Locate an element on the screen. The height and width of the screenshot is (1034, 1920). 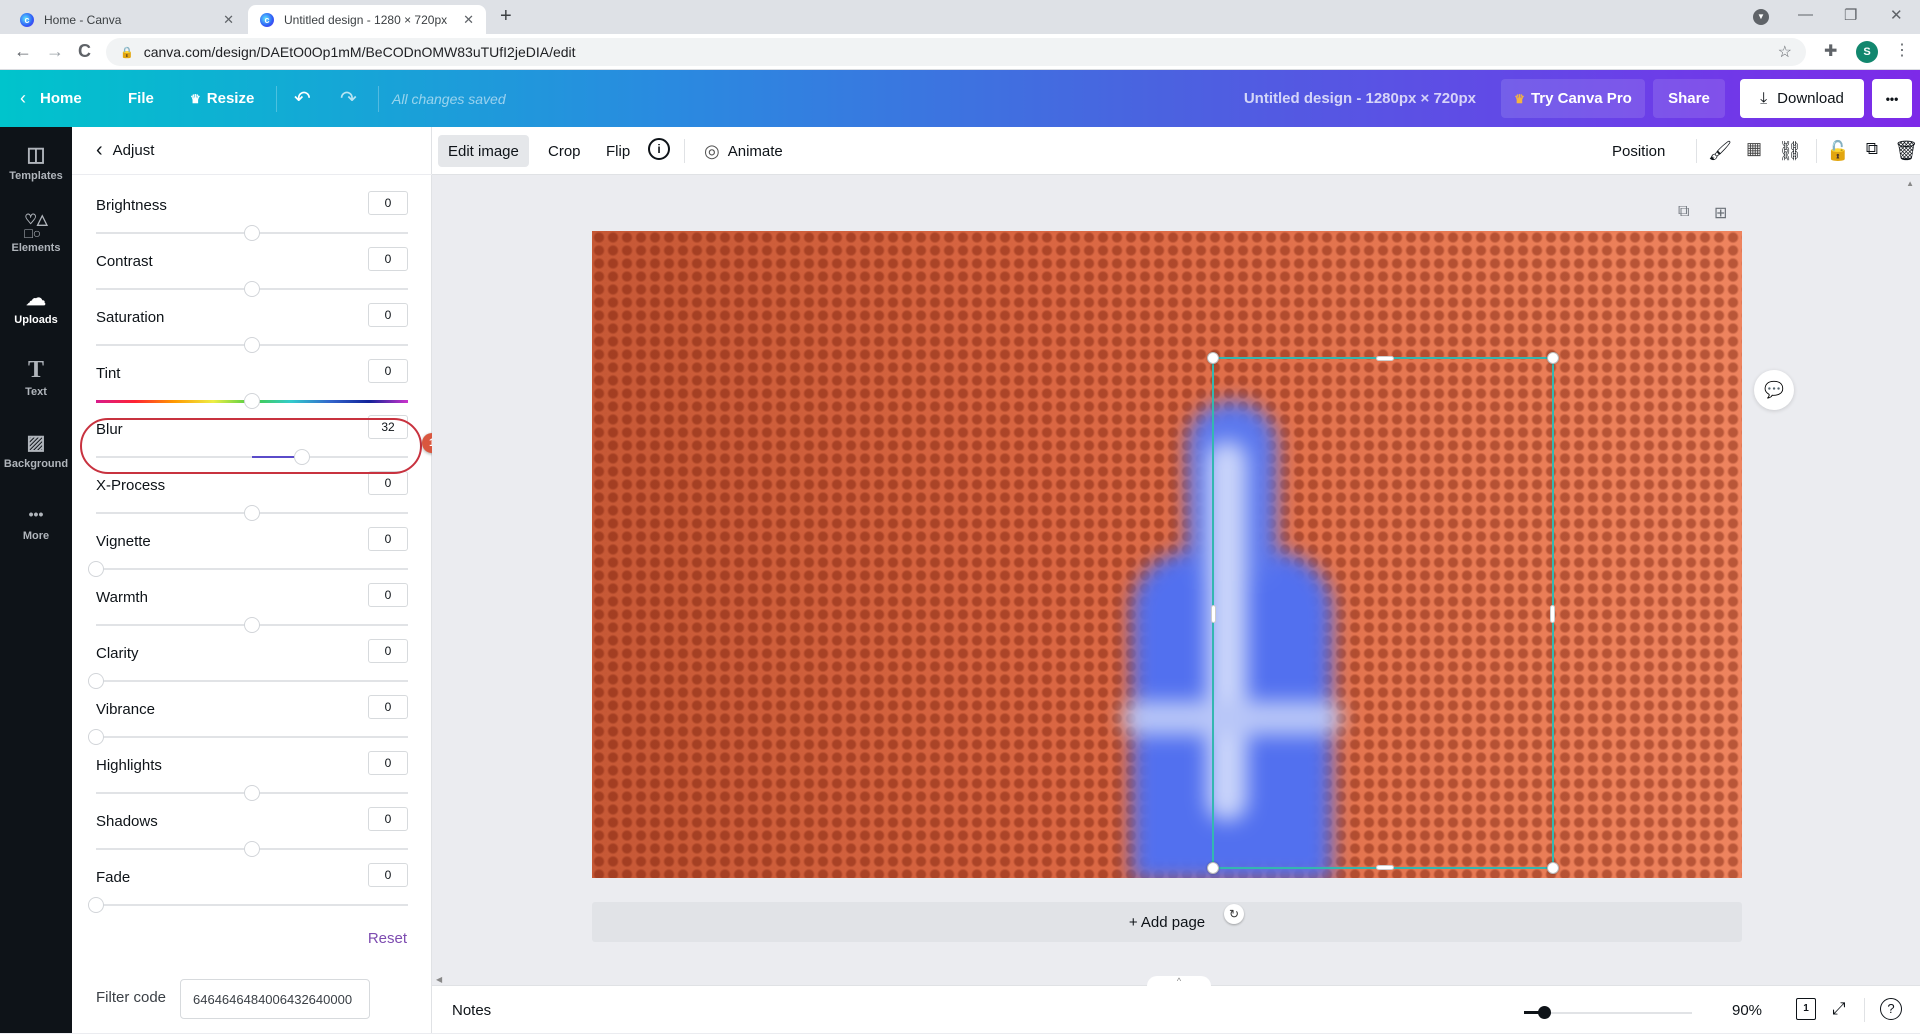
crop-button: Crop is located at coordinates (564, 151).